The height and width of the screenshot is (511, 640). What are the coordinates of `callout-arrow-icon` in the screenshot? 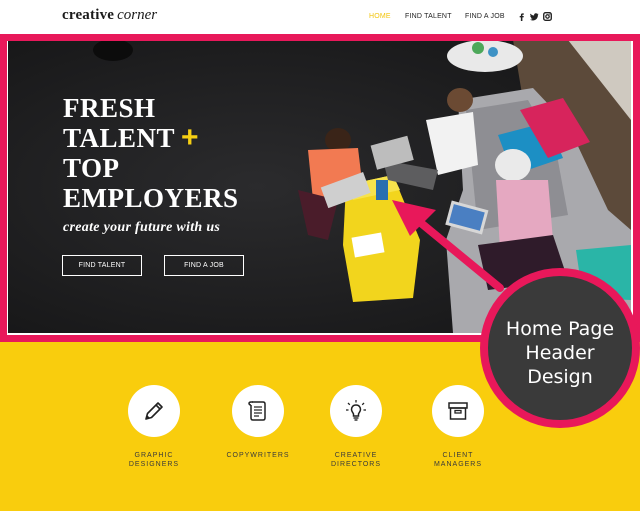 It's located at (448, 246).